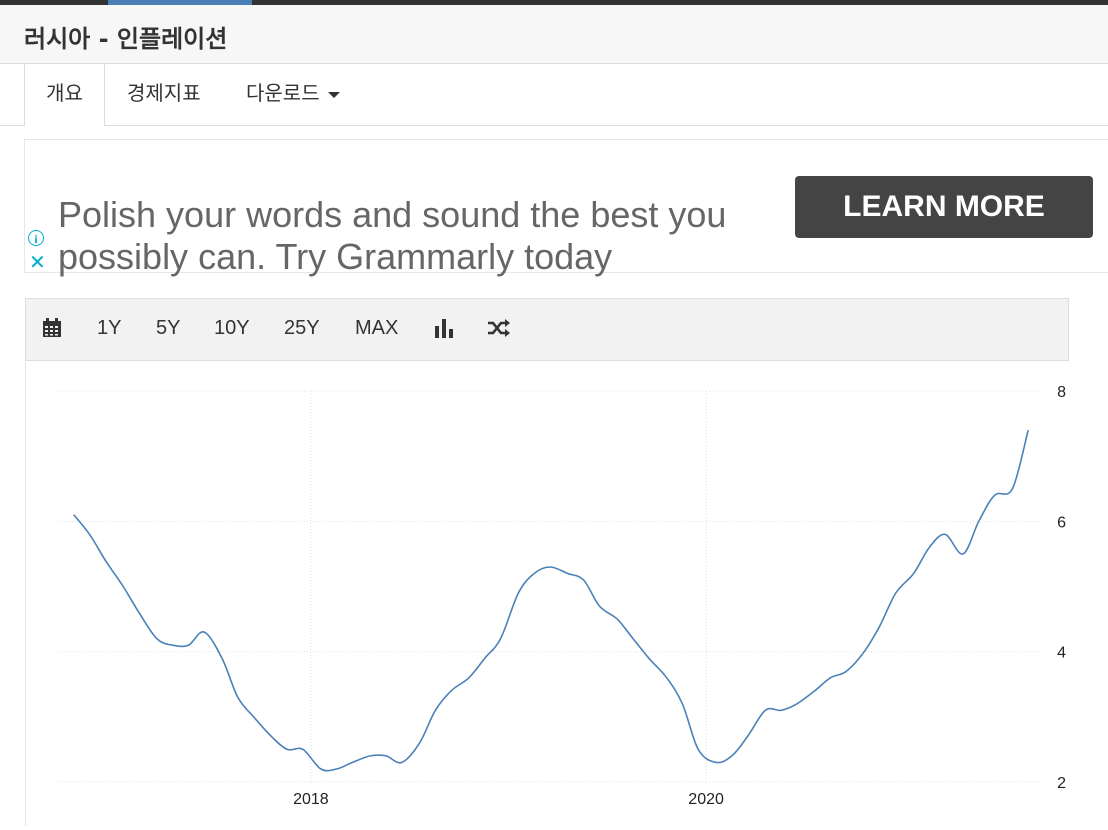 Image resolution: width=1108 pixels, height=830 pixels. Describe the element at coordinates (333, 94) in the screenshot. I see `chevron-down-icon` at that location.